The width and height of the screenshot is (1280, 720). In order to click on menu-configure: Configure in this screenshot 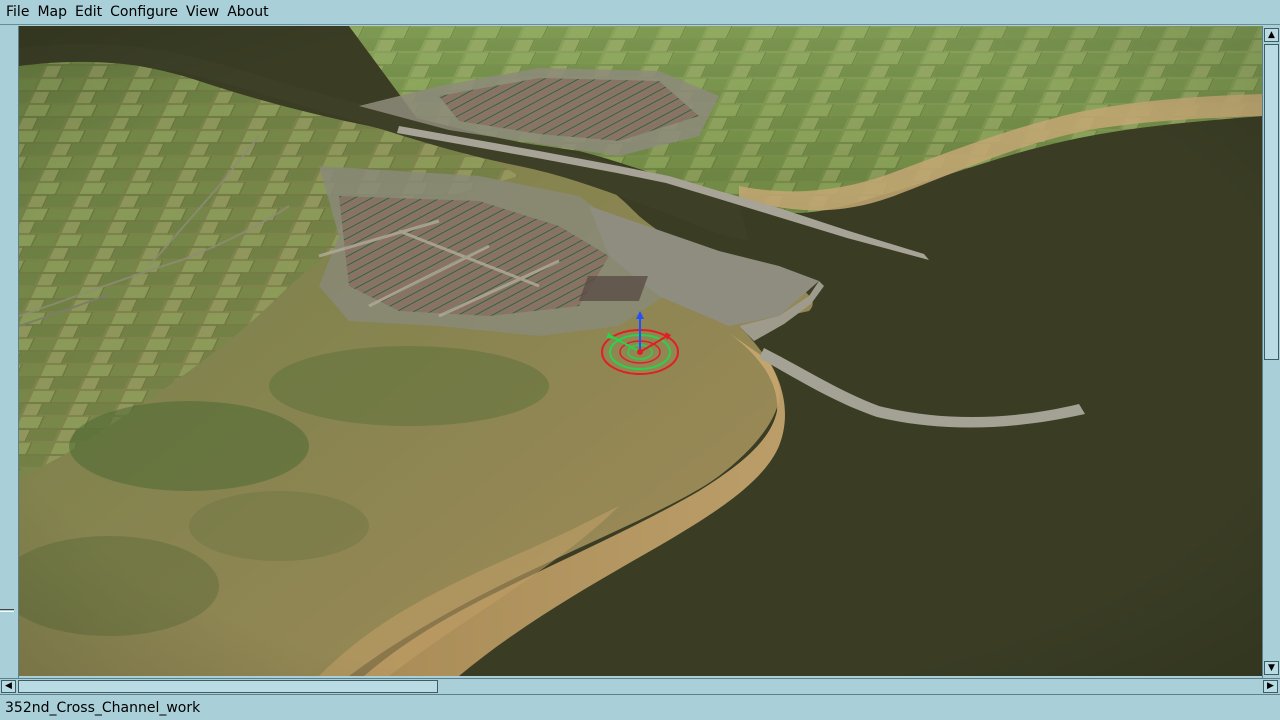, I will do `click(144, 12)`.